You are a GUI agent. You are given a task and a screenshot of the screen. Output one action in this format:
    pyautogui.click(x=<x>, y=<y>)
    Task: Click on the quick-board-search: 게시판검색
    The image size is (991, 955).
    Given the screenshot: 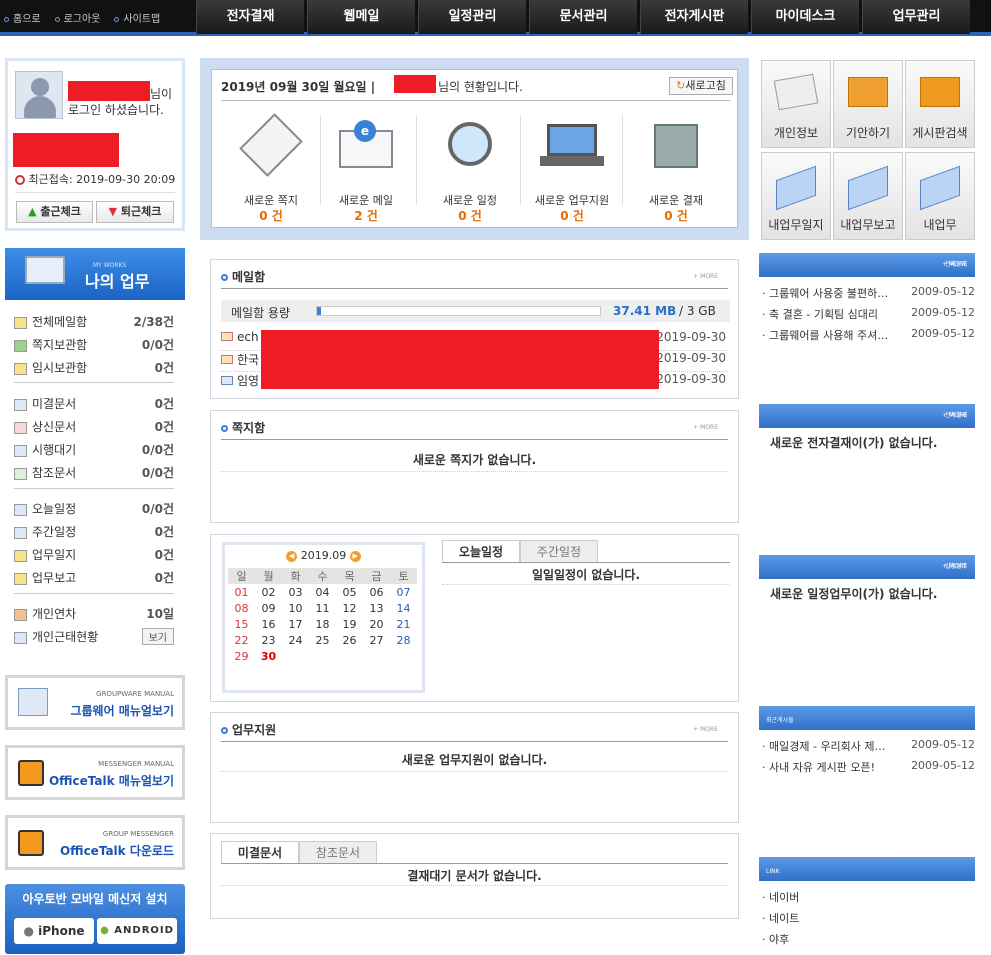 What is the action you would take?
    pyautogui.click(x=940, y=104)
    